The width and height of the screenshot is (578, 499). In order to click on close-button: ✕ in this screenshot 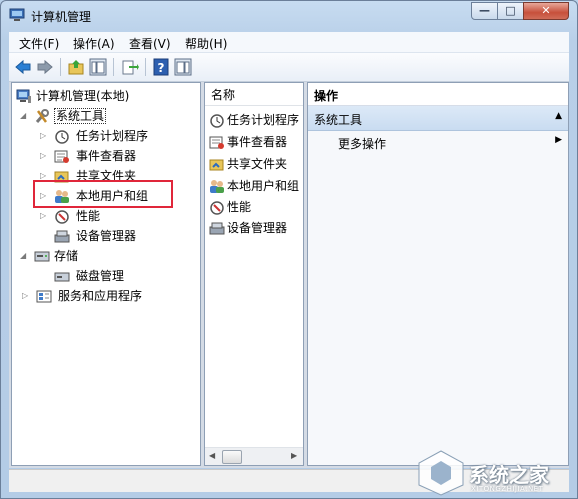, I will do `click(546, 11)`.